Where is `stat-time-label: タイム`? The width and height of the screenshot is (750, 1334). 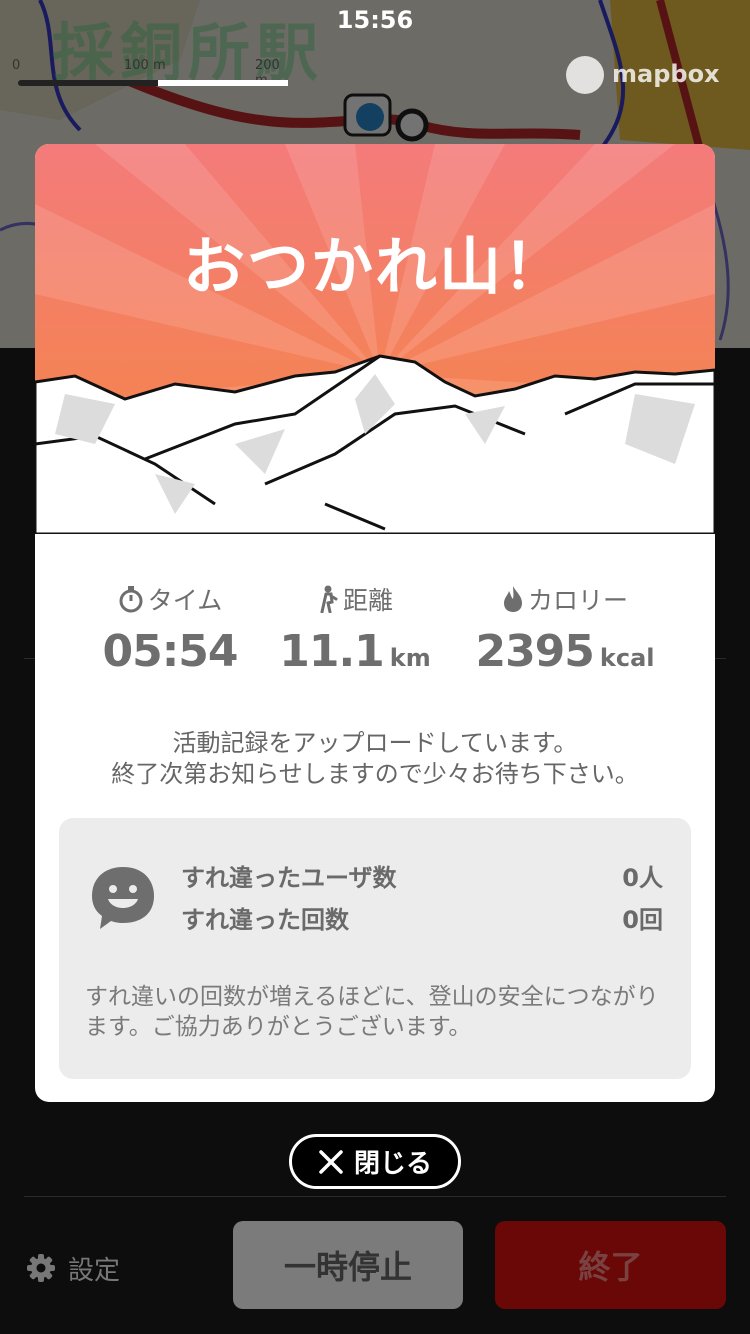
stat-time-label: タイム is located at coordinates (185, 600).